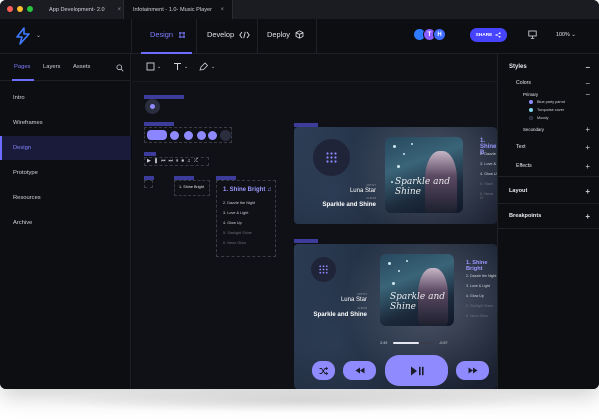  What do you see at coordinates (548, 203) in the screenshot?
I see `divider` at bounding box center [548, 203].